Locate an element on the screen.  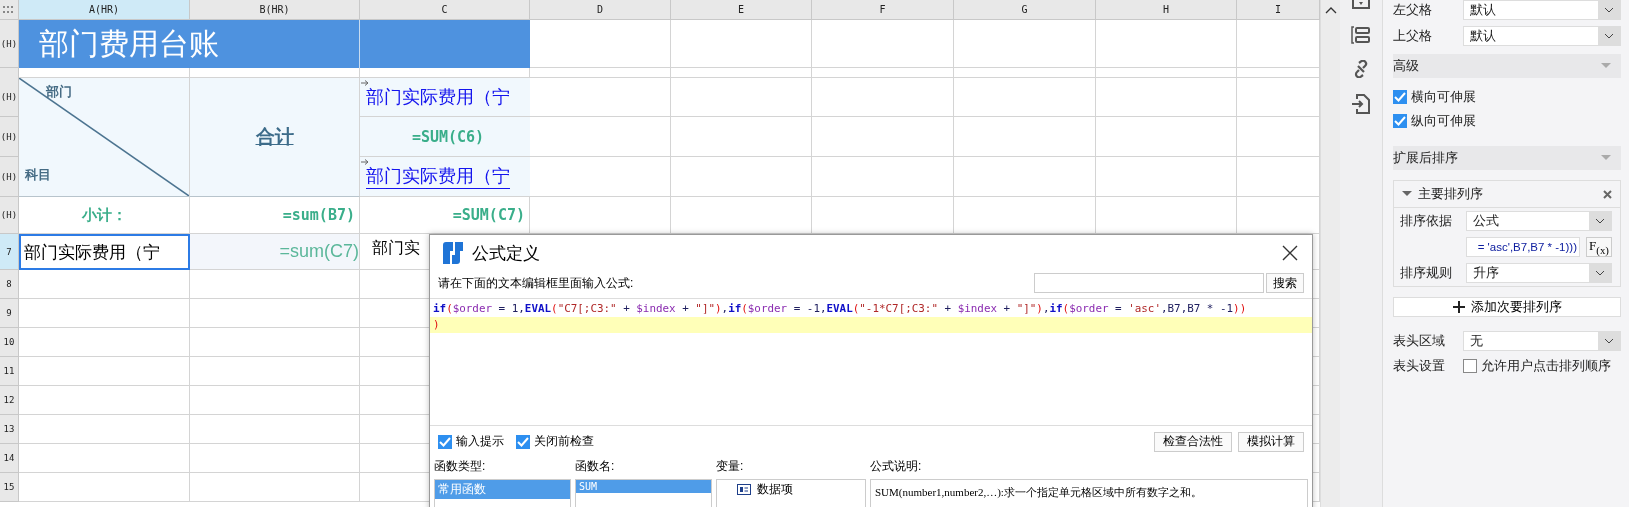
dropdown: 公式 is located at coordinates (1539, 221).